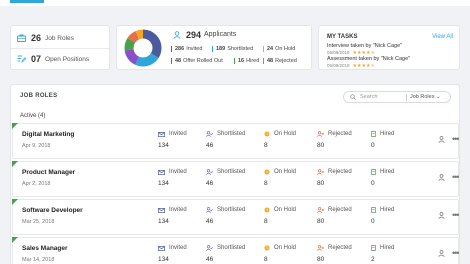 The width and height of the screenshot is (470, 264). Describe the element at coordinates (279, 49) in the screenshot. I see `legend-on-hold: 24 On Hold` at that location.